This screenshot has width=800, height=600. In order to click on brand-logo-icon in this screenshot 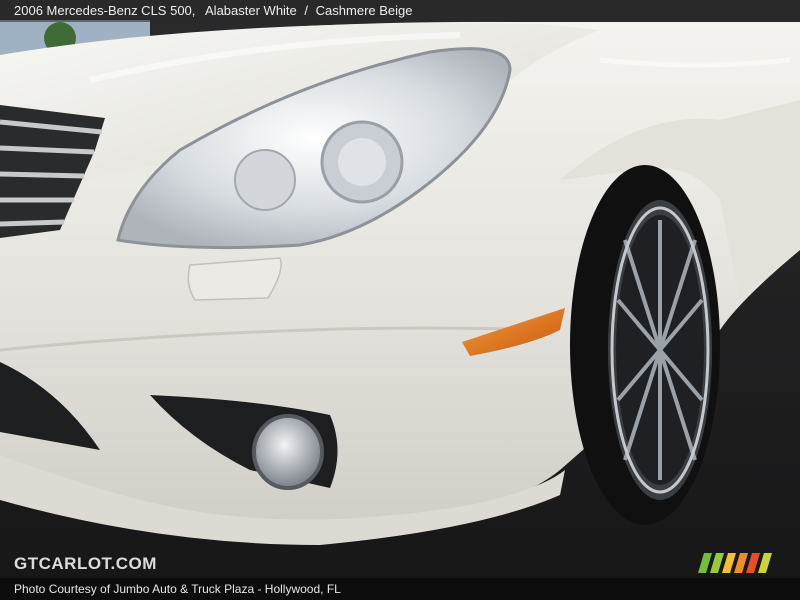, I will do `click(735, 563)`.